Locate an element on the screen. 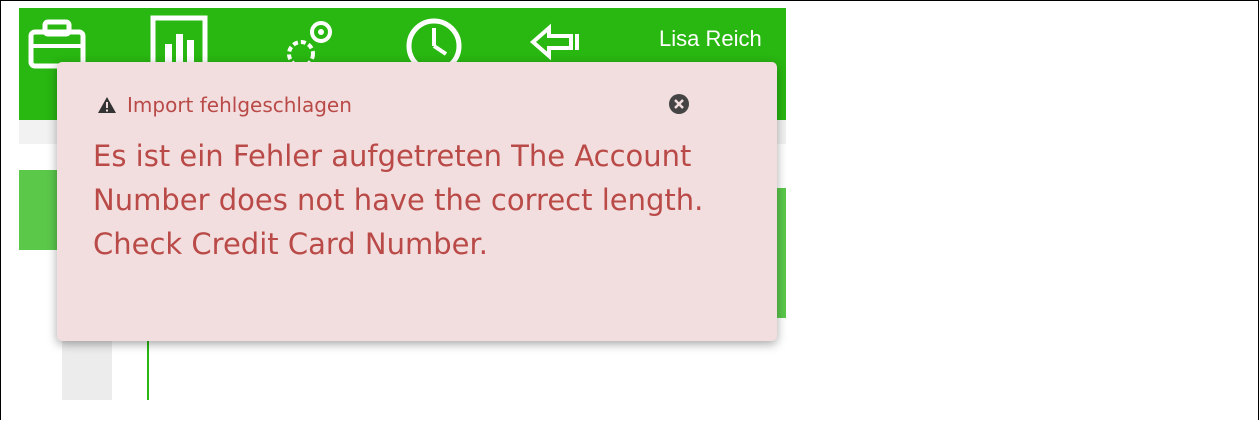 The width and height of the screenshot is (1259, 421). warning-icon is located at coordinates (107, 105).